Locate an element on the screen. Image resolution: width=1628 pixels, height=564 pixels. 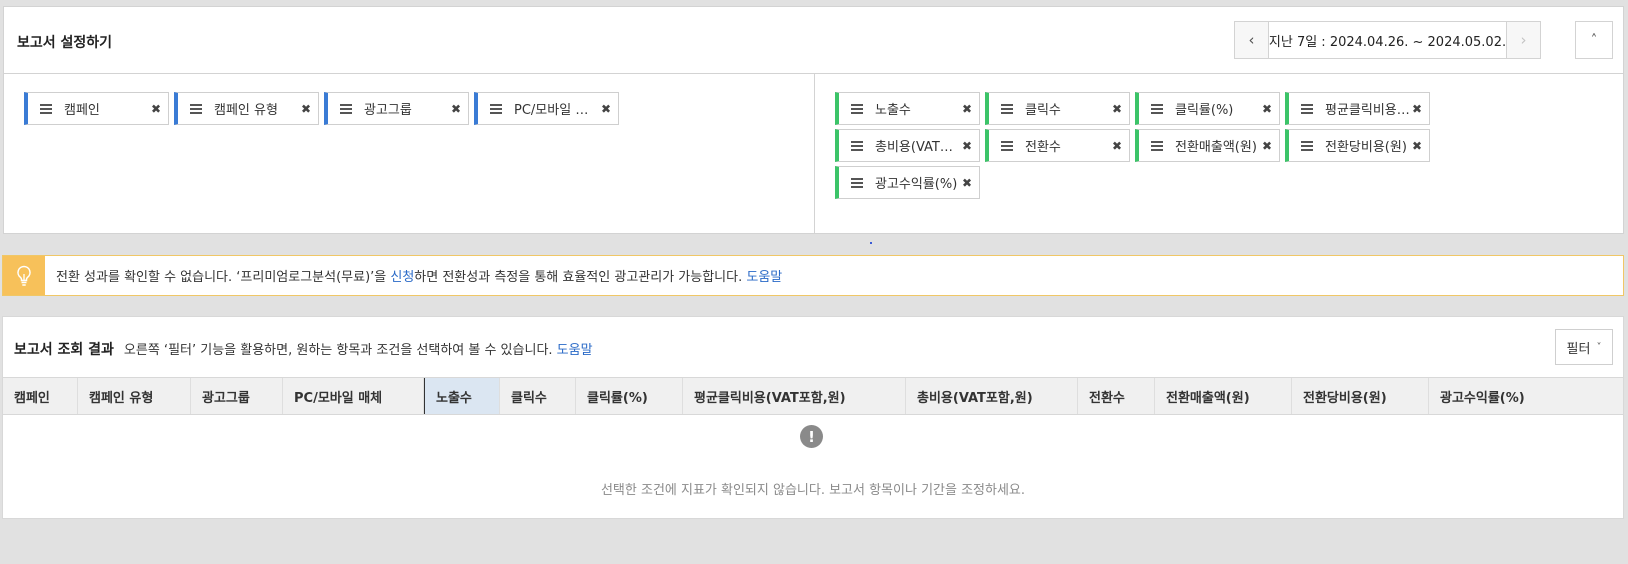
column-header: 클릭률(%) is located at coordinates (629, 396).